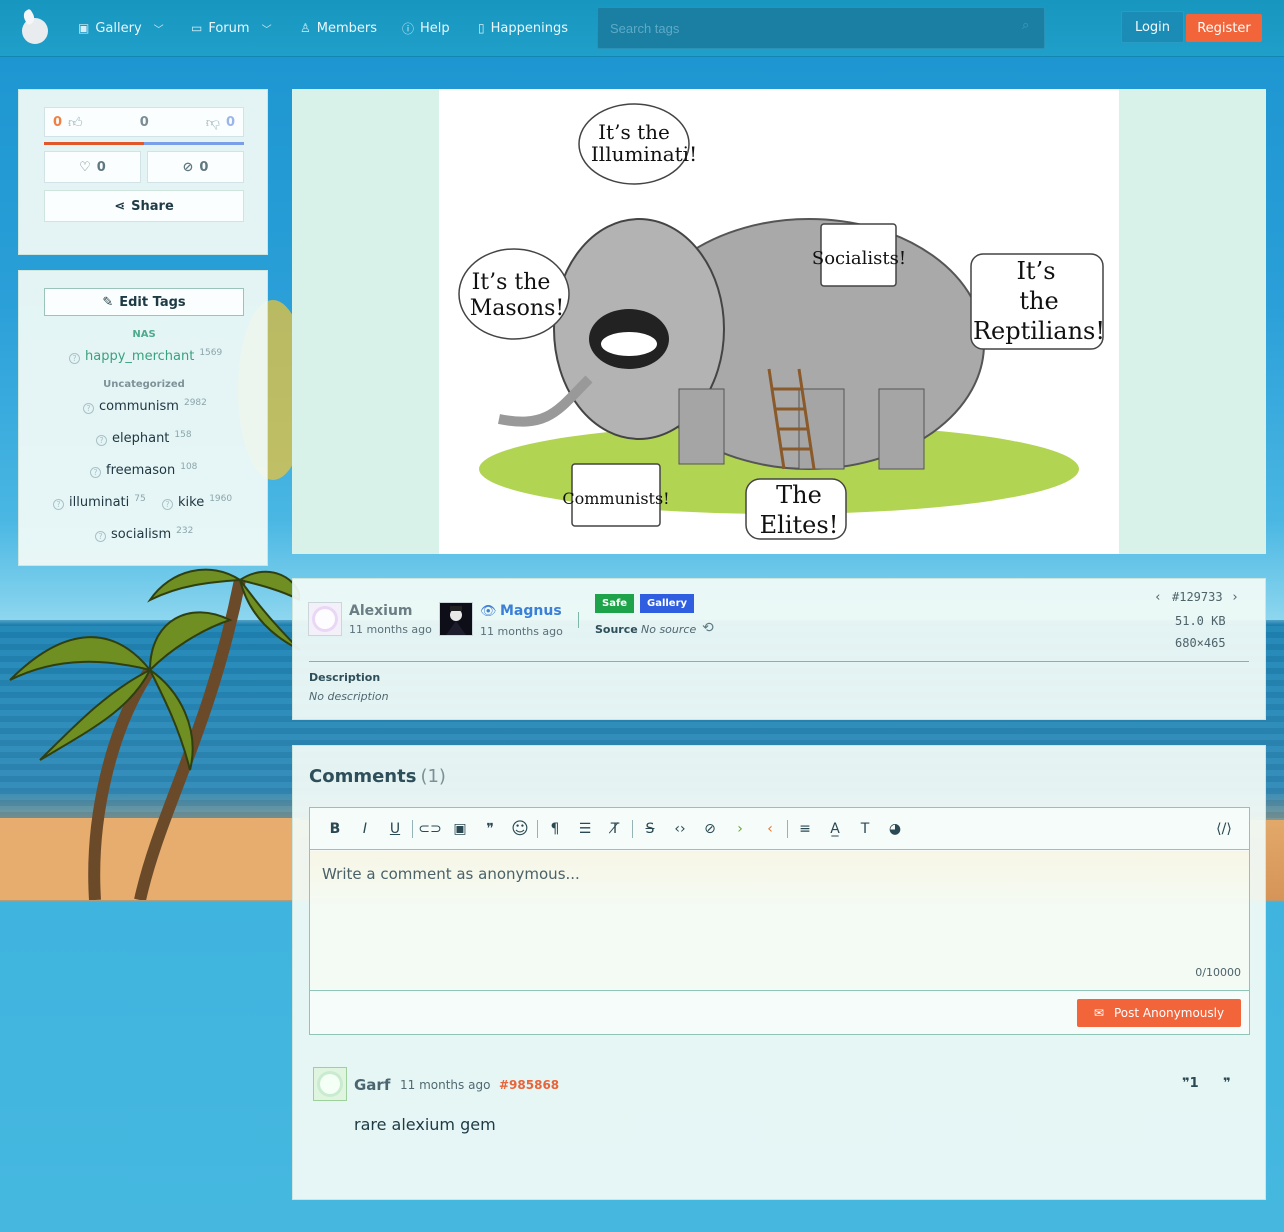 The image size is (1284, 1232). Describe the element at coordinates (779, 649) in the screenshot. I see `image-info-panel` at that location.